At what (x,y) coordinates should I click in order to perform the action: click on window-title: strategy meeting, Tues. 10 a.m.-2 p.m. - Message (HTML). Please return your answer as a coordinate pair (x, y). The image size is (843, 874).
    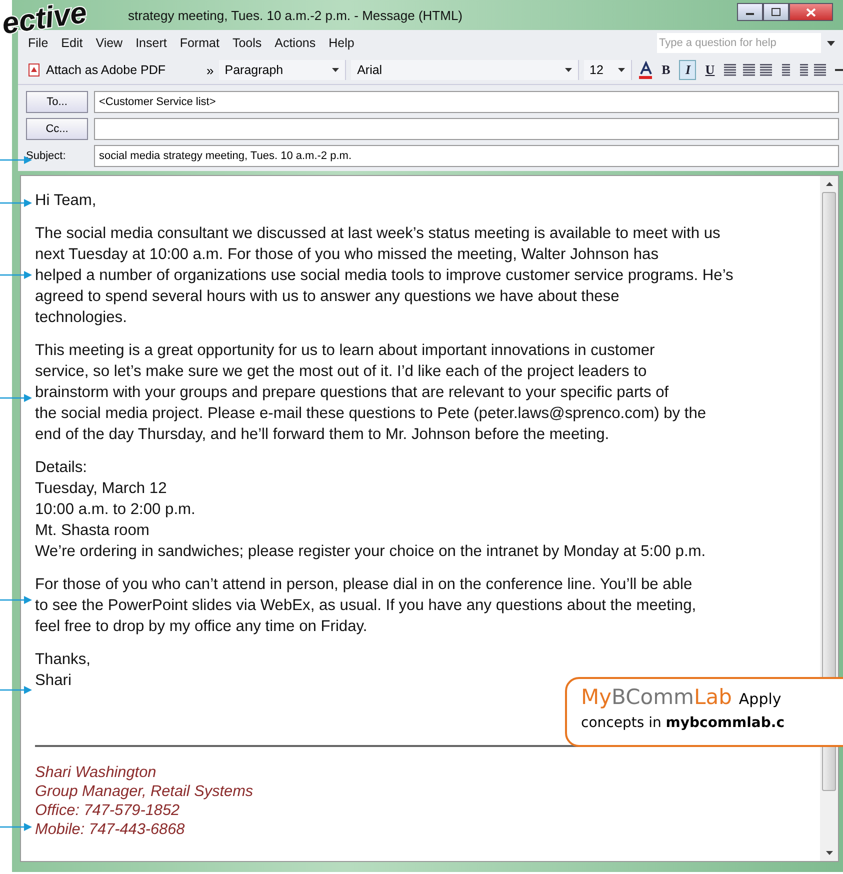
    Looking at the image, I should click on (295, 15).